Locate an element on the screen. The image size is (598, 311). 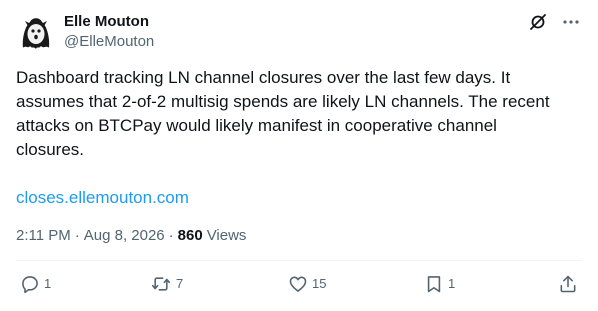
author-avatar is located at coordinates (36, 32).